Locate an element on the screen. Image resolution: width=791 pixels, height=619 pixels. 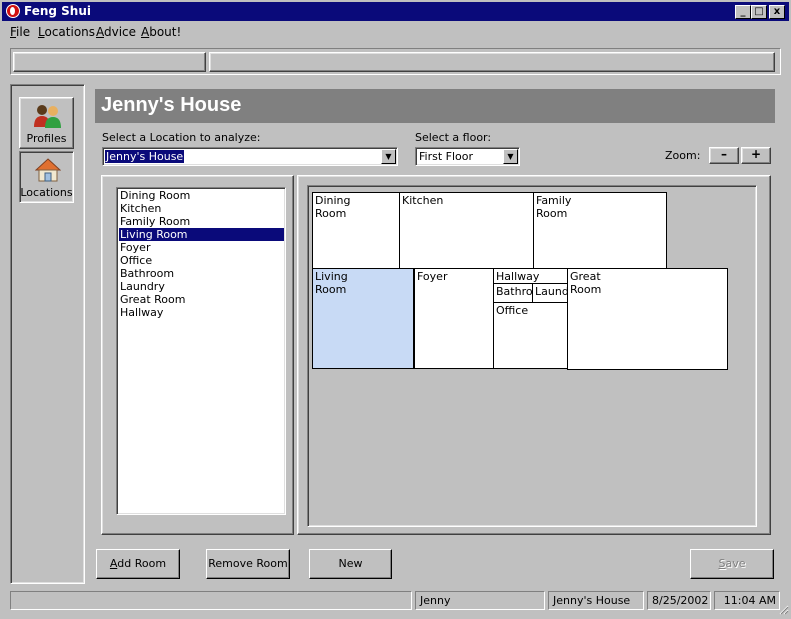
zoom-out-button: – is located at coordinates (724, 155).